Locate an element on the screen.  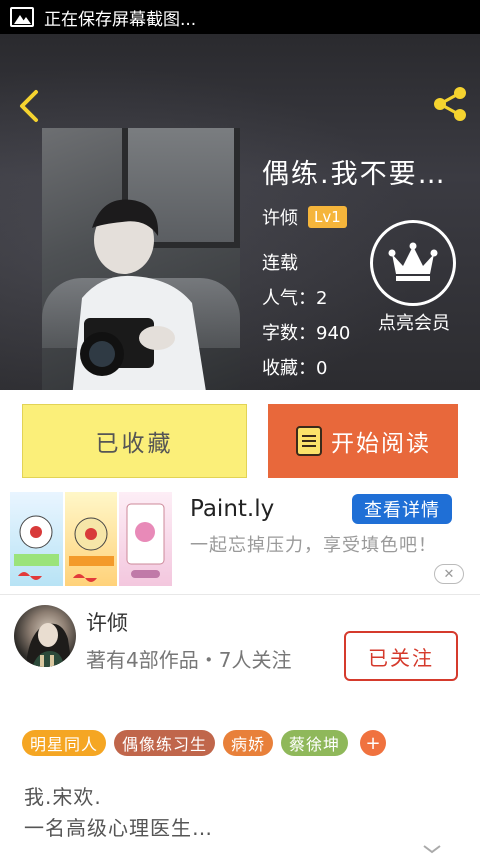
vip-button: 点亮会员 is located at coordinates (413, 278).